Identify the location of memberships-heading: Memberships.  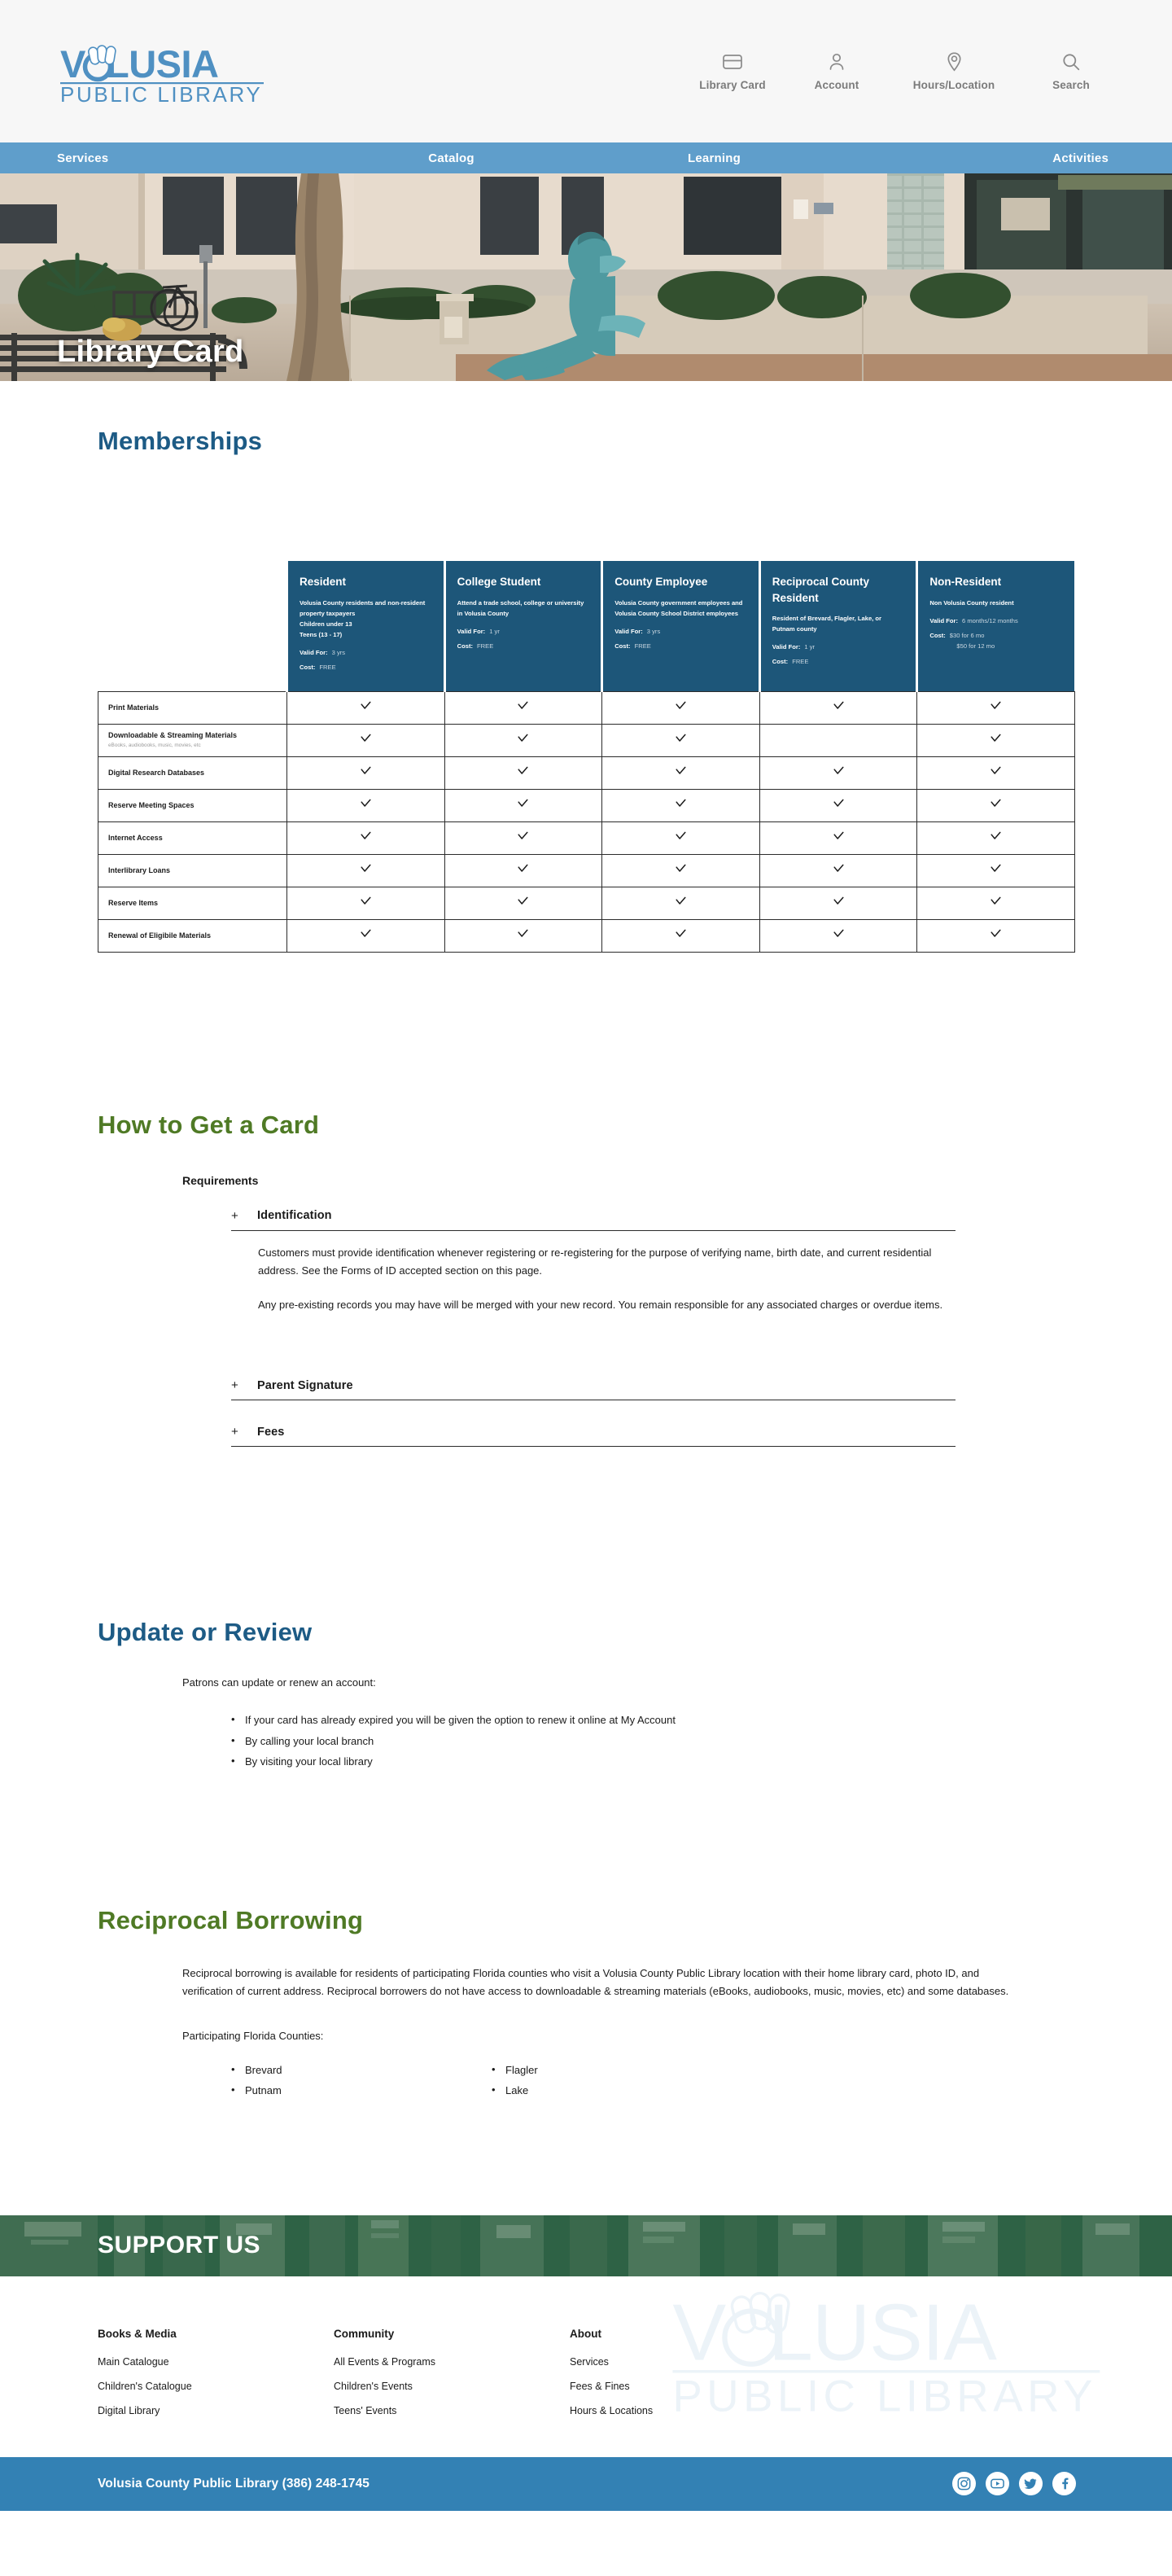
(180, 441).